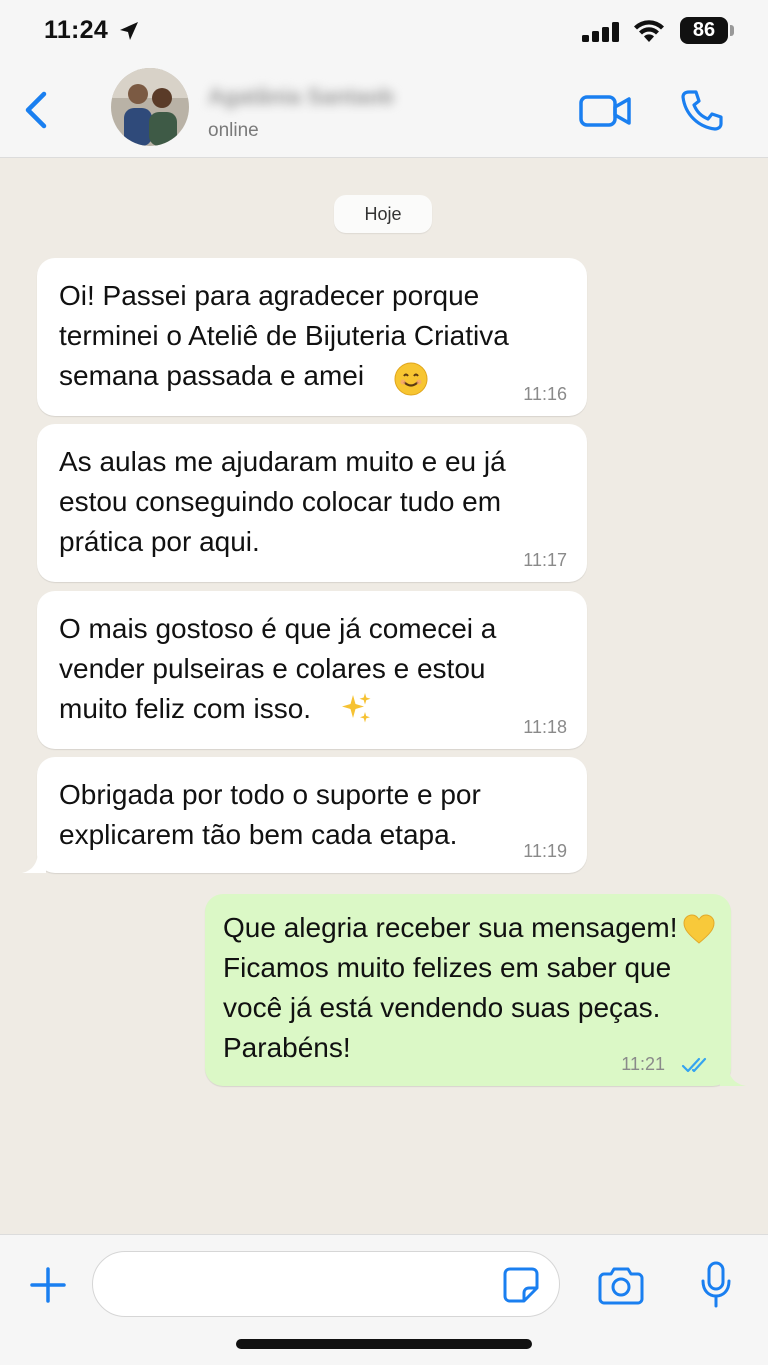 Image resolution: width=768 pixels, height=1365 pixels. What do you see at coordinates (704, 30) in the screenshot?
I see `battery-indicator: 86` at bounding box center [704, 30].